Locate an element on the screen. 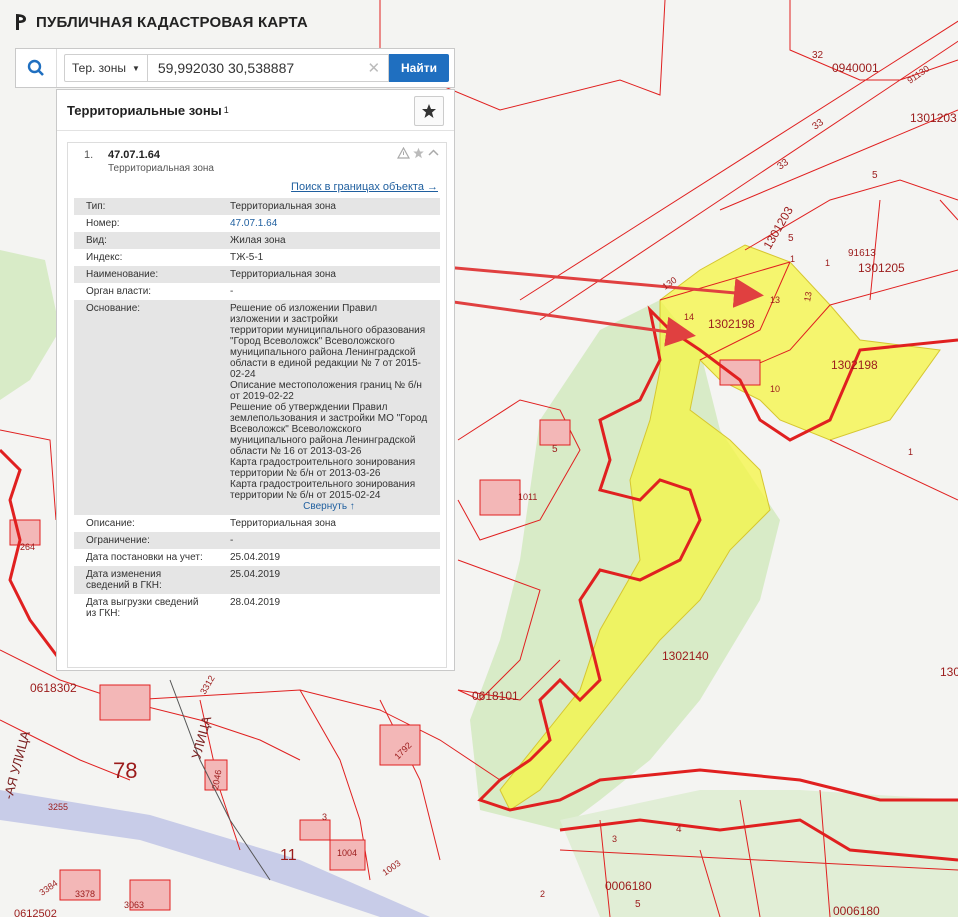 The image size is (958, 917). result-index: 1. is located at coordinates (89, 155).